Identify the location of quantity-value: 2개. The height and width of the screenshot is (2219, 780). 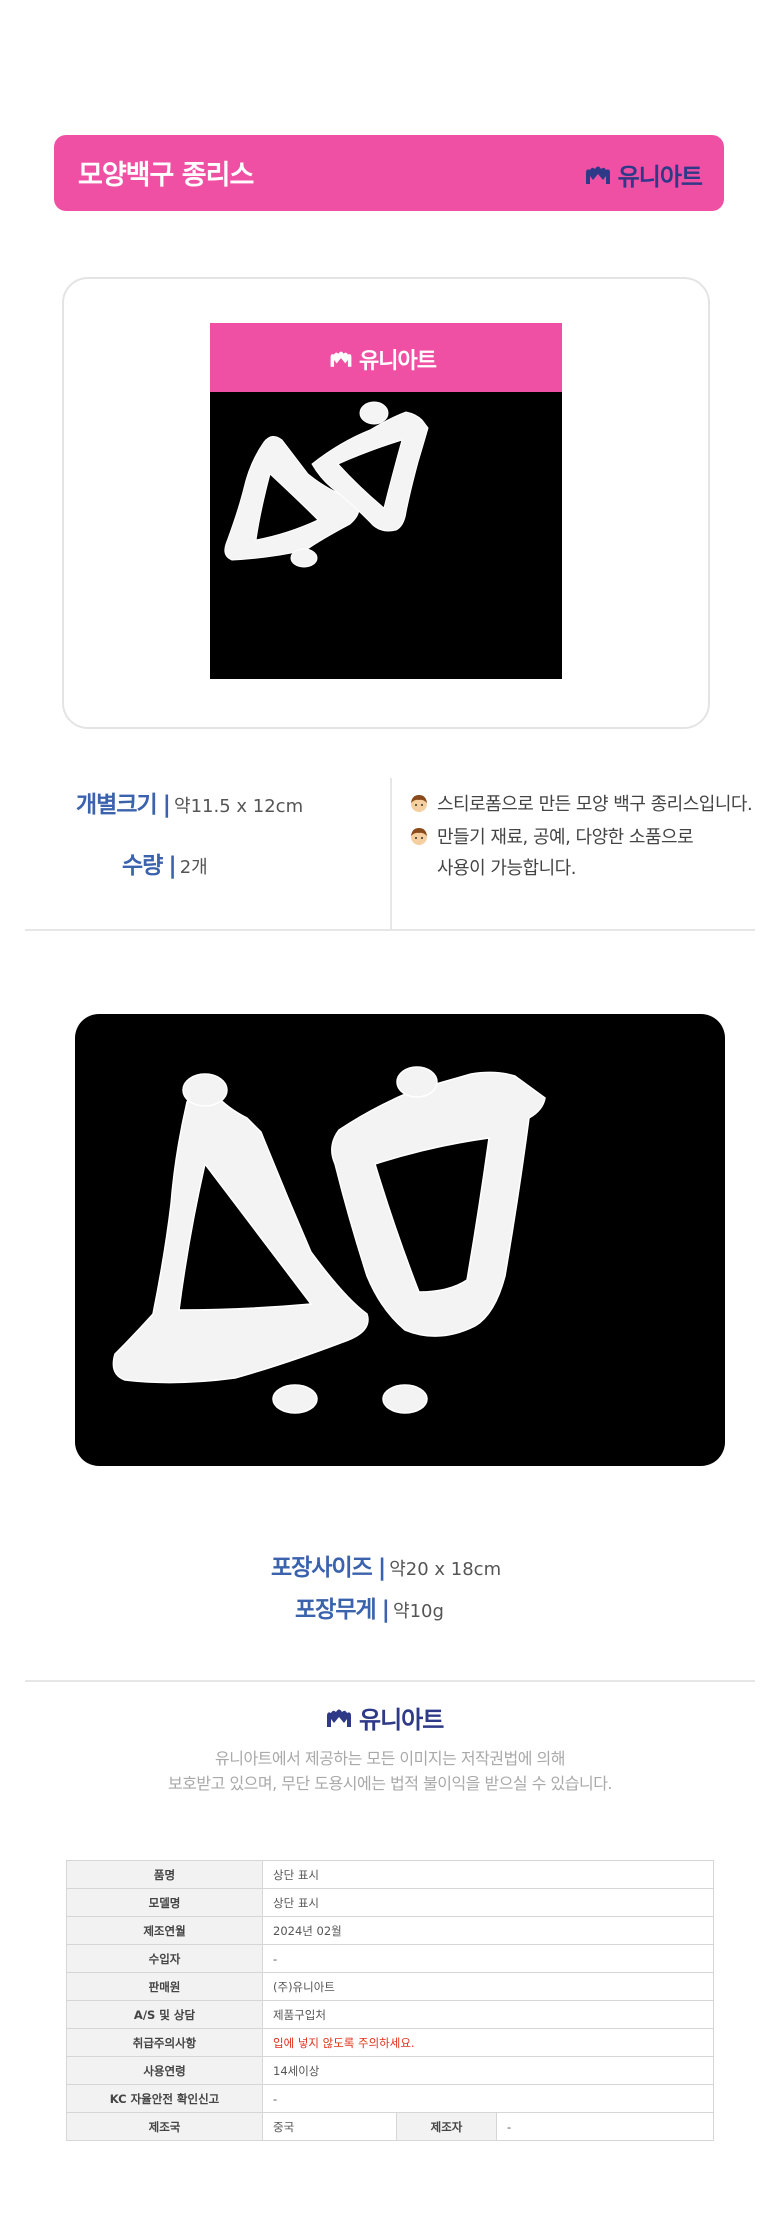
(193, 867).